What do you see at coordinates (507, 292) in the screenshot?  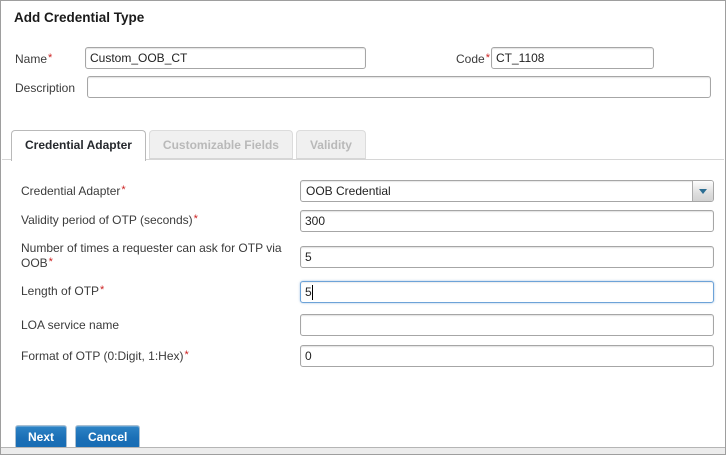 I see `otp-length-input` at bounding box center [507, 292].